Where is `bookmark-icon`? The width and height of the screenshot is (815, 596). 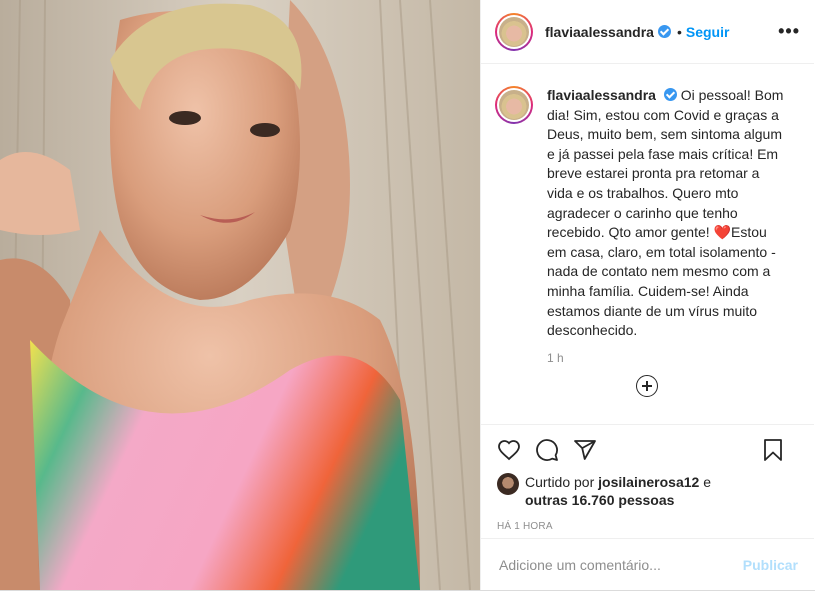
bookmark-icon is located at coordinates (773, 450).